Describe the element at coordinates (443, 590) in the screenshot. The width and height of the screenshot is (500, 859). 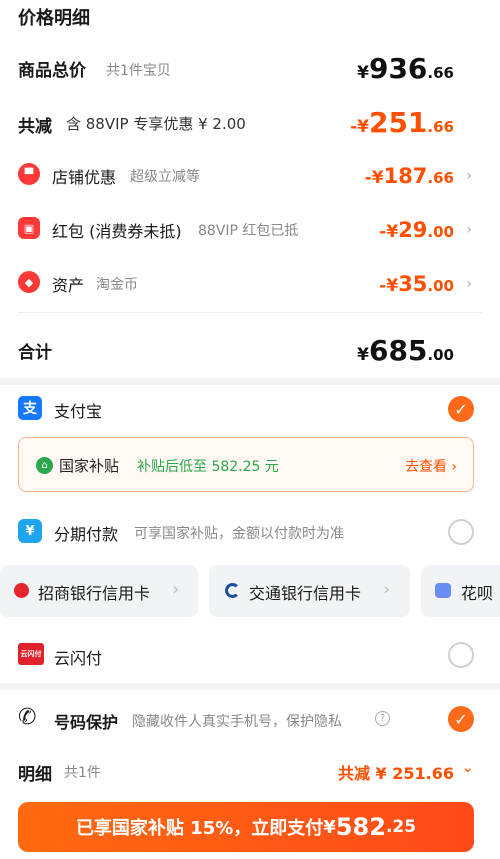
I see `huabei-logo-icon` at that location.